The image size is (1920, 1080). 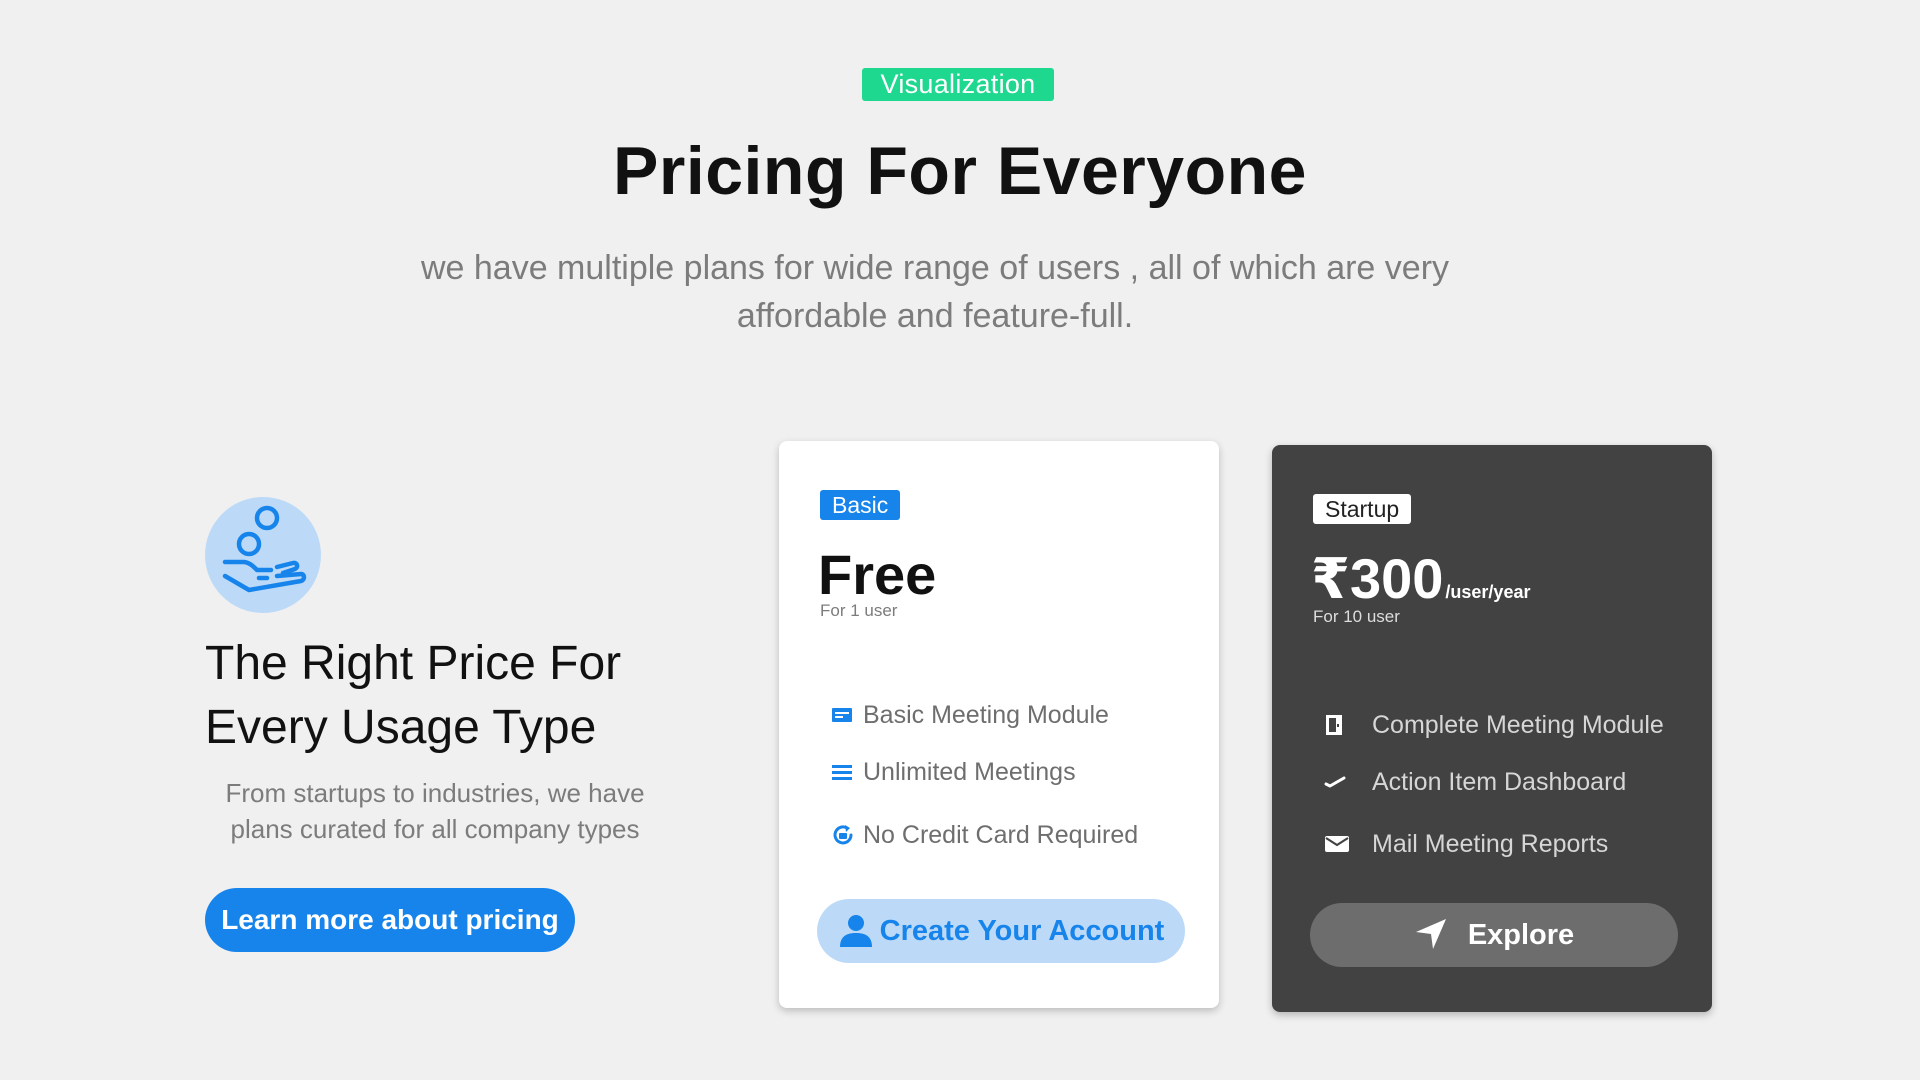 I want to click on feature-item: Action Item Dashboard, so click(x=1514, y=782).